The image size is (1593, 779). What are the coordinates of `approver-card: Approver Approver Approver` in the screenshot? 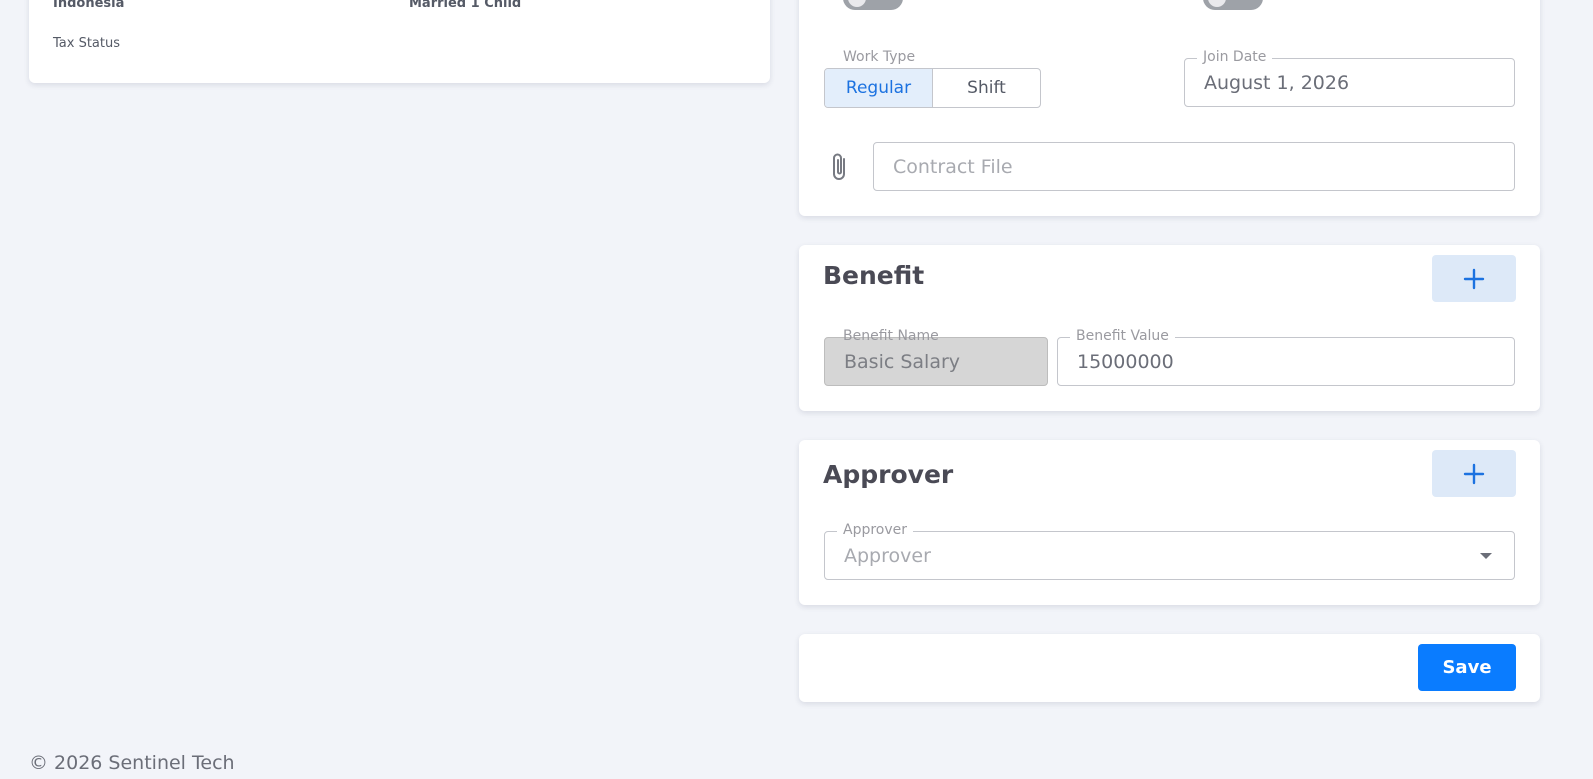 It's located at (1169, 522).